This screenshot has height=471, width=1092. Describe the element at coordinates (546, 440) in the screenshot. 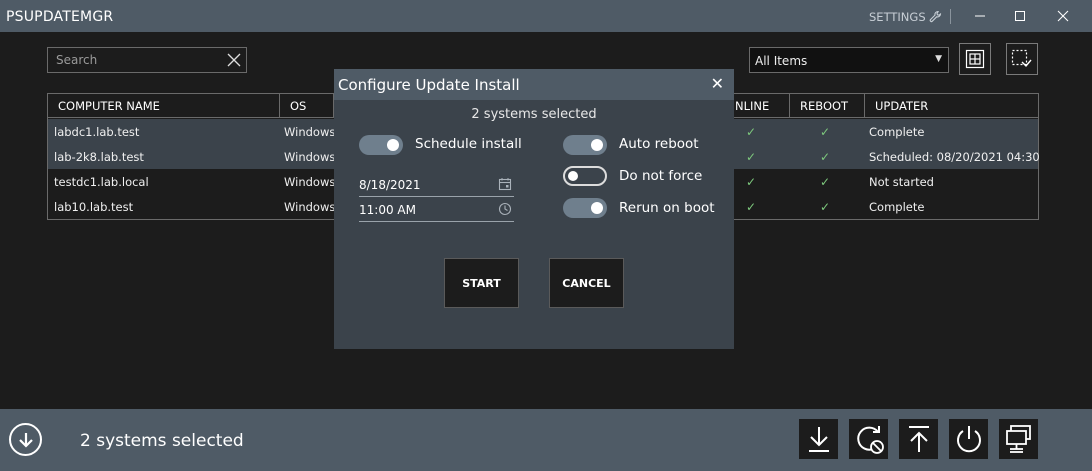

I see `status-footer: 2 systems selected` at that location.